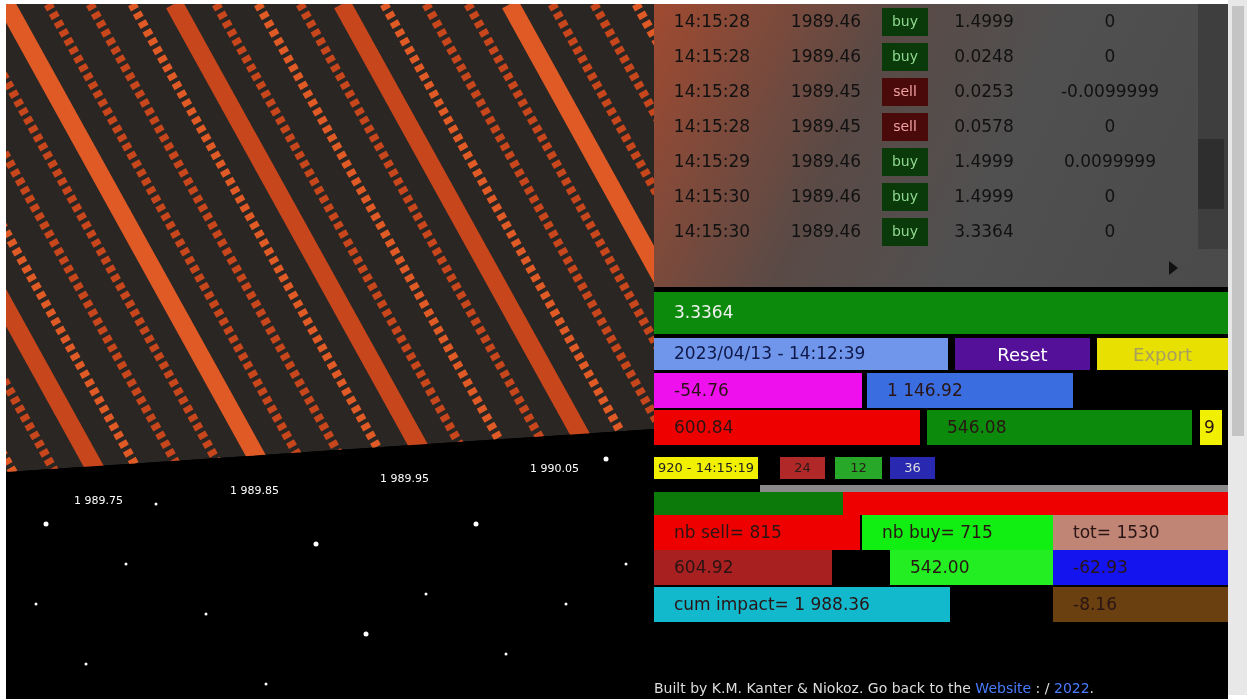 The image size is (1247, 699). Describe the element at coordinates (1022, 354) in the screenshot. I see `reset-button: Reset` at that location.